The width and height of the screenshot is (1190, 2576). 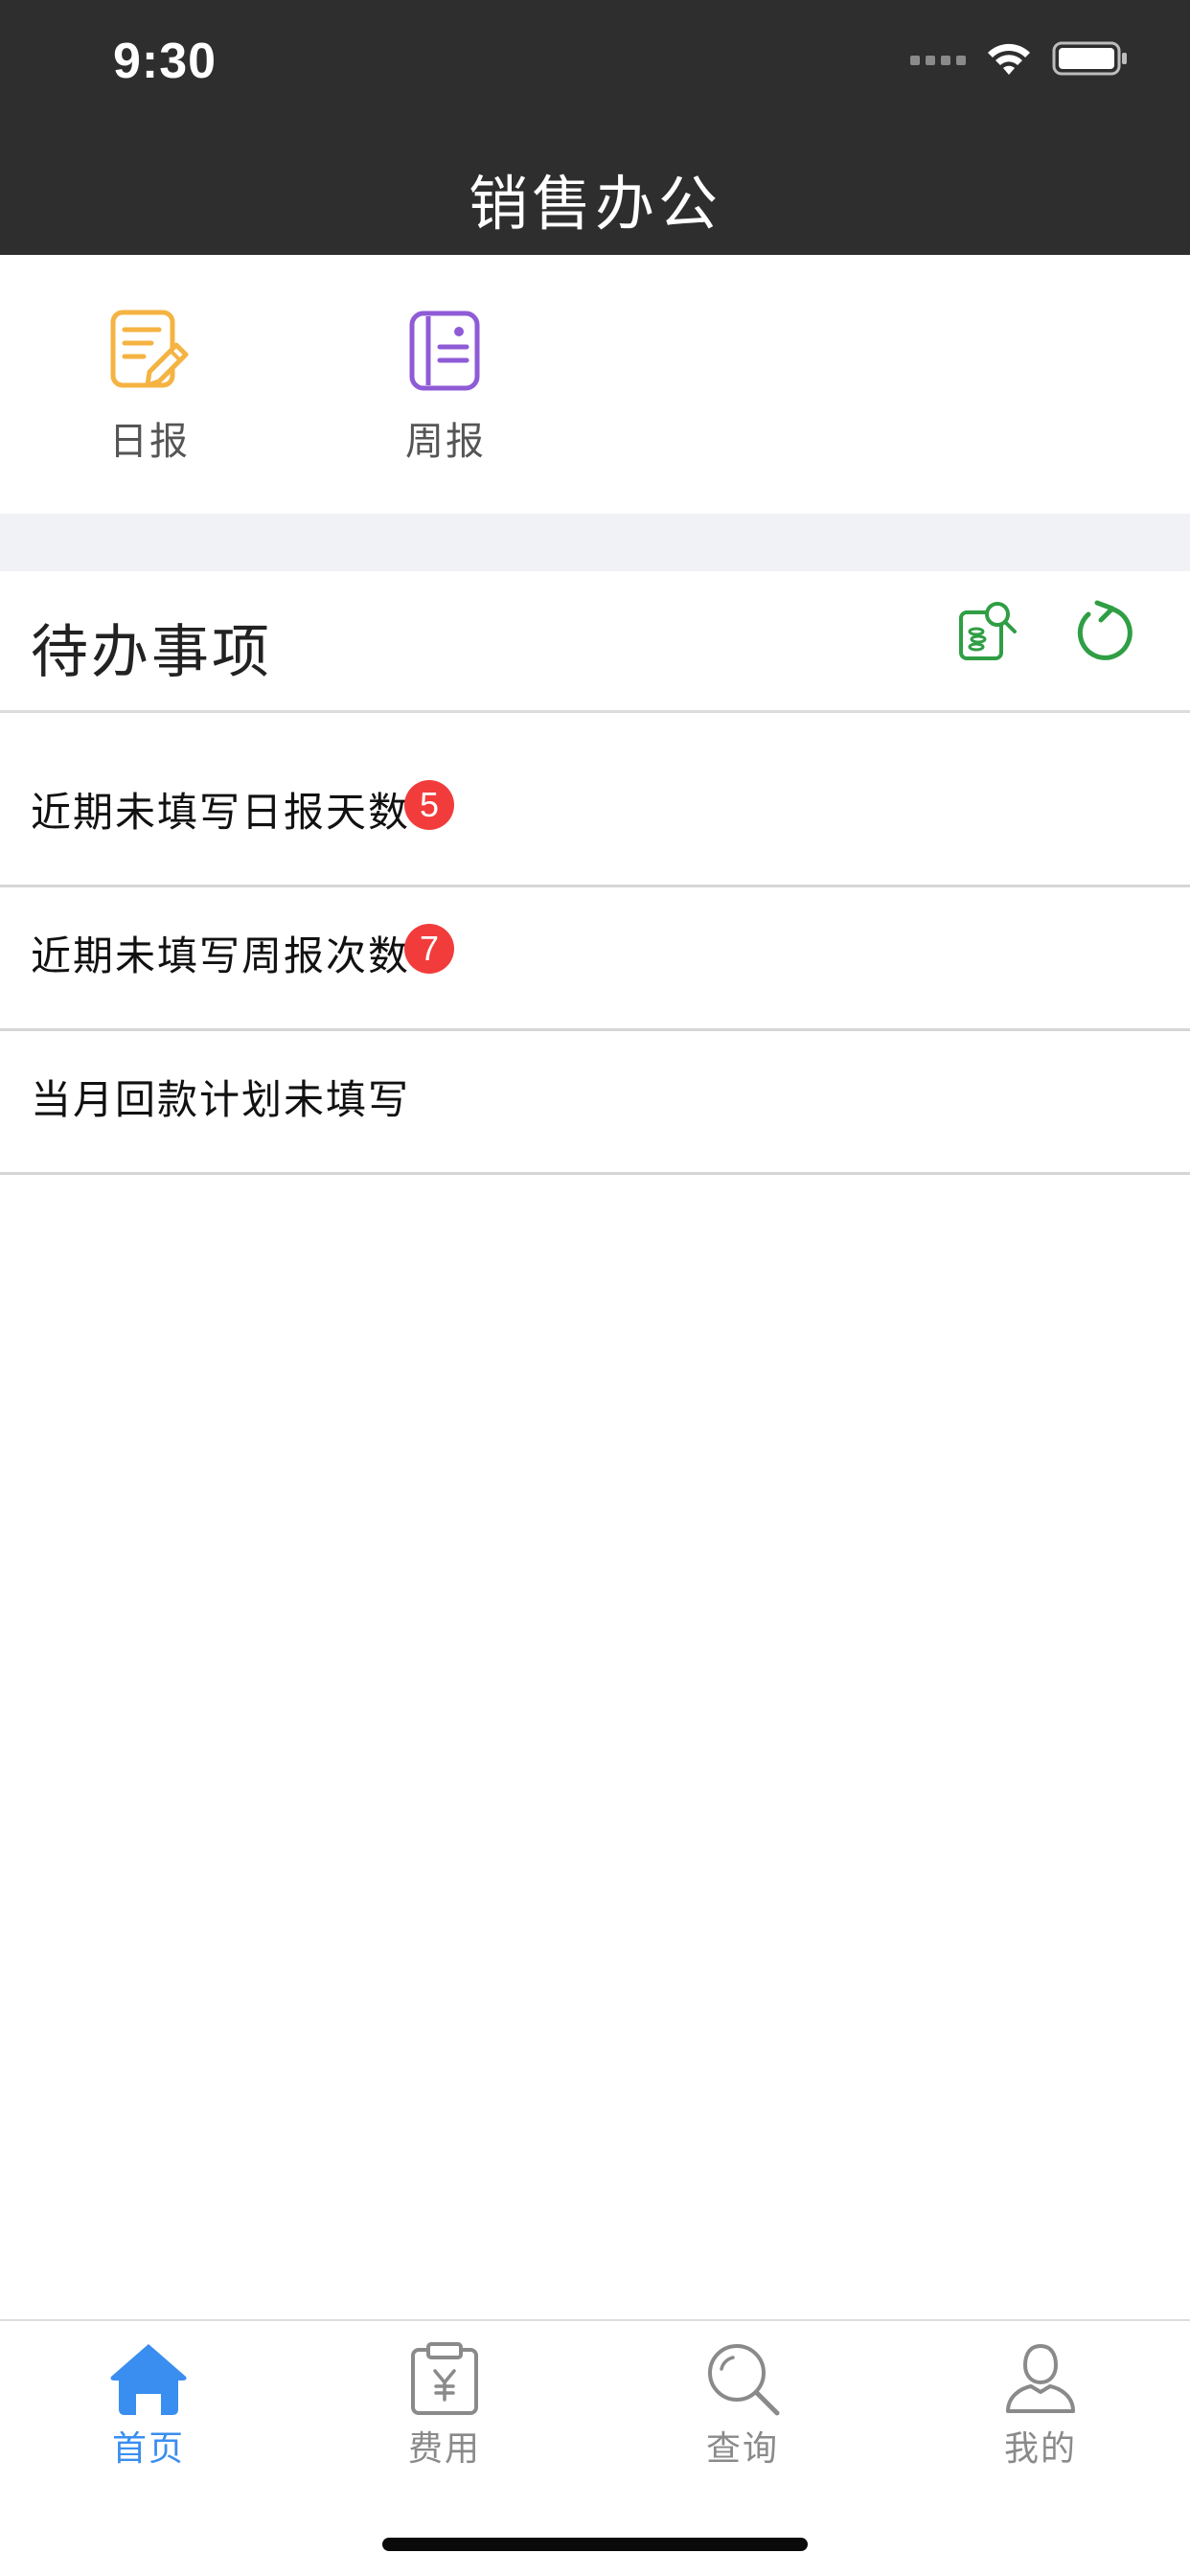 I want to click on todo-item-label: 近期未填写周报次数, so click(x=221, y=955).